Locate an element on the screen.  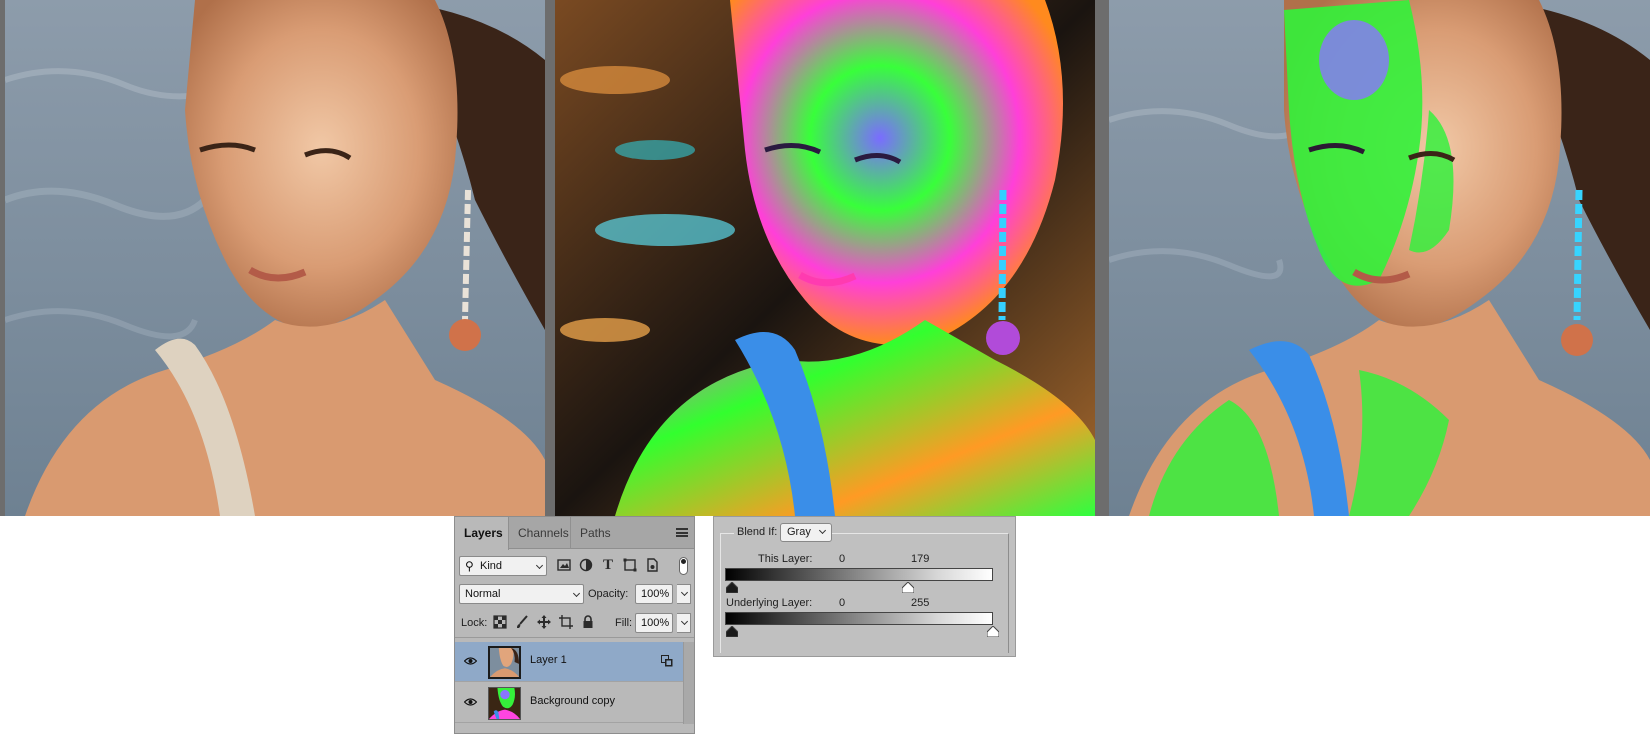
search-icon: ⚲ is located at coordinates (469, 566).